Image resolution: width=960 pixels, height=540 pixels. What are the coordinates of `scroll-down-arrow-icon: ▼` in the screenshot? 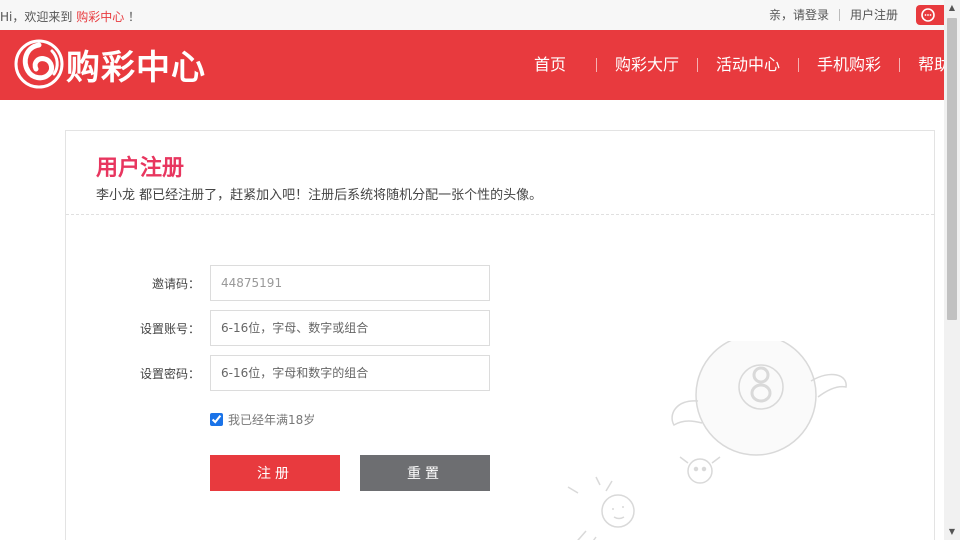 It's located at (952, 532).